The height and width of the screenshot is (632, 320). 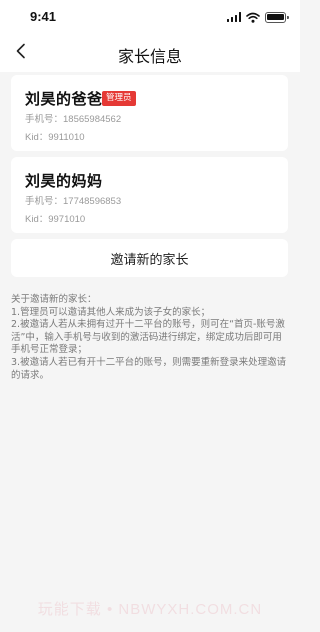 I want to click on parent-card-mother: 刘昊的妈妈 手机号：17748596853 Kid：9971010, so click(x=149, y=195).